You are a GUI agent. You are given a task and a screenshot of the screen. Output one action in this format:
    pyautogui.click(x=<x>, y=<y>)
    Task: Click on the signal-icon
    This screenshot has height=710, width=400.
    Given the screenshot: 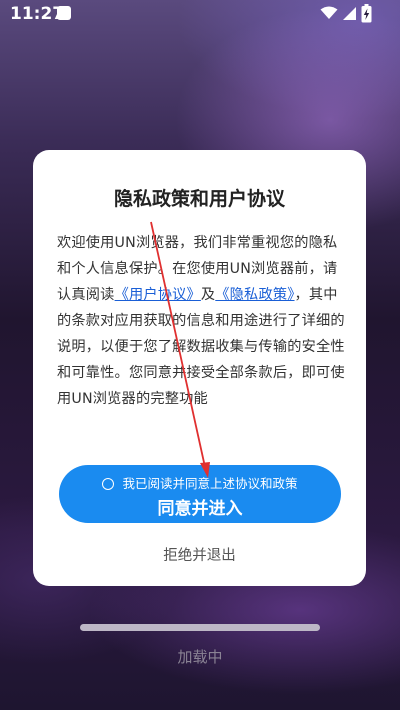 What is the action you would take?
    pyautogui.click(x=349, y=13)
    